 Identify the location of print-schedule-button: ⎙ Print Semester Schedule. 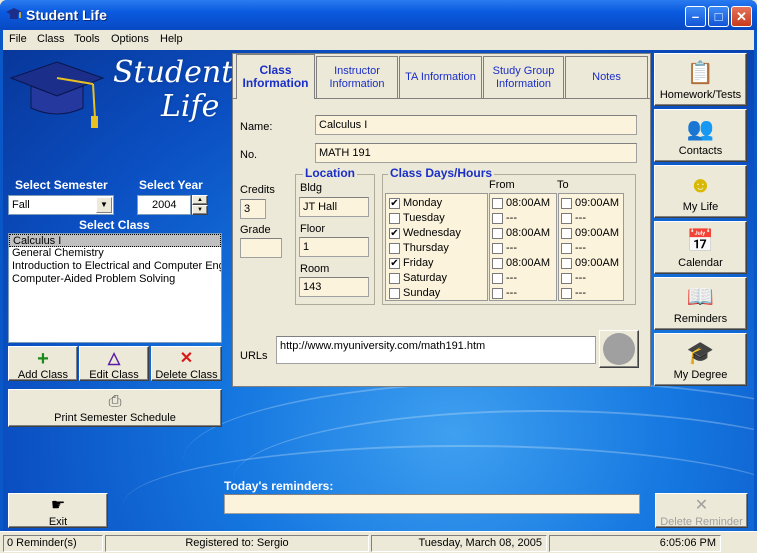
(115, 408).